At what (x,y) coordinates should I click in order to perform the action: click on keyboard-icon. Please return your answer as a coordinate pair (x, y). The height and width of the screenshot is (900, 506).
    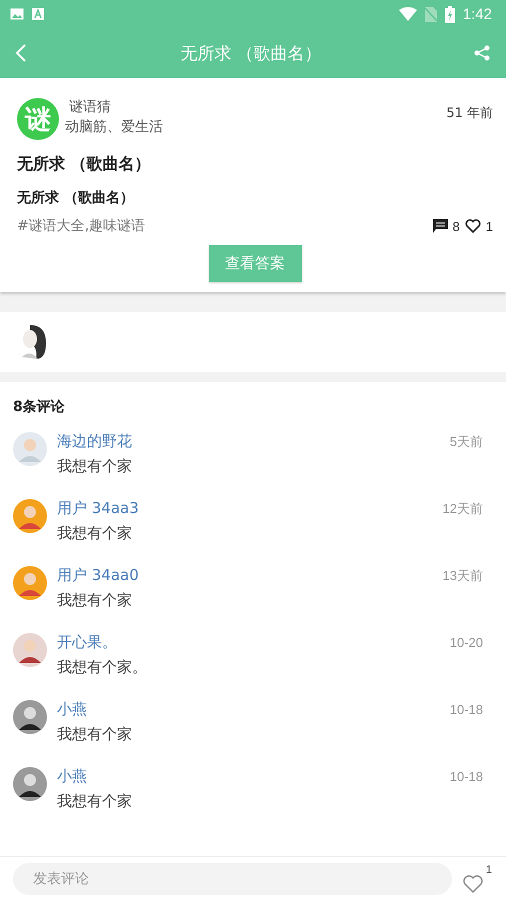
    Looking at the image, I should click on (38, 14).